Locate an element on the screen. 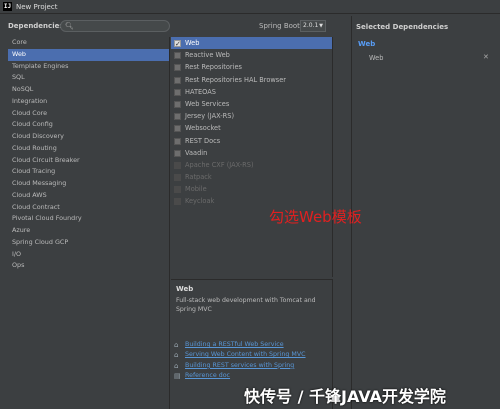  category-item: Ops is located at coordinates (88, 266).